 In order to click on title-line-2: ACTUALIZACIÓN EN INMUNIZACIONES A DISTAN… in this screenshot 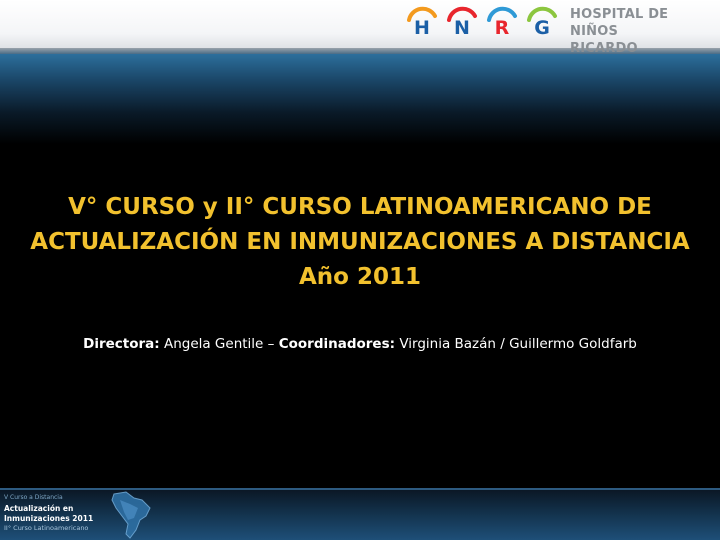, I will do `click(360, 242)`.